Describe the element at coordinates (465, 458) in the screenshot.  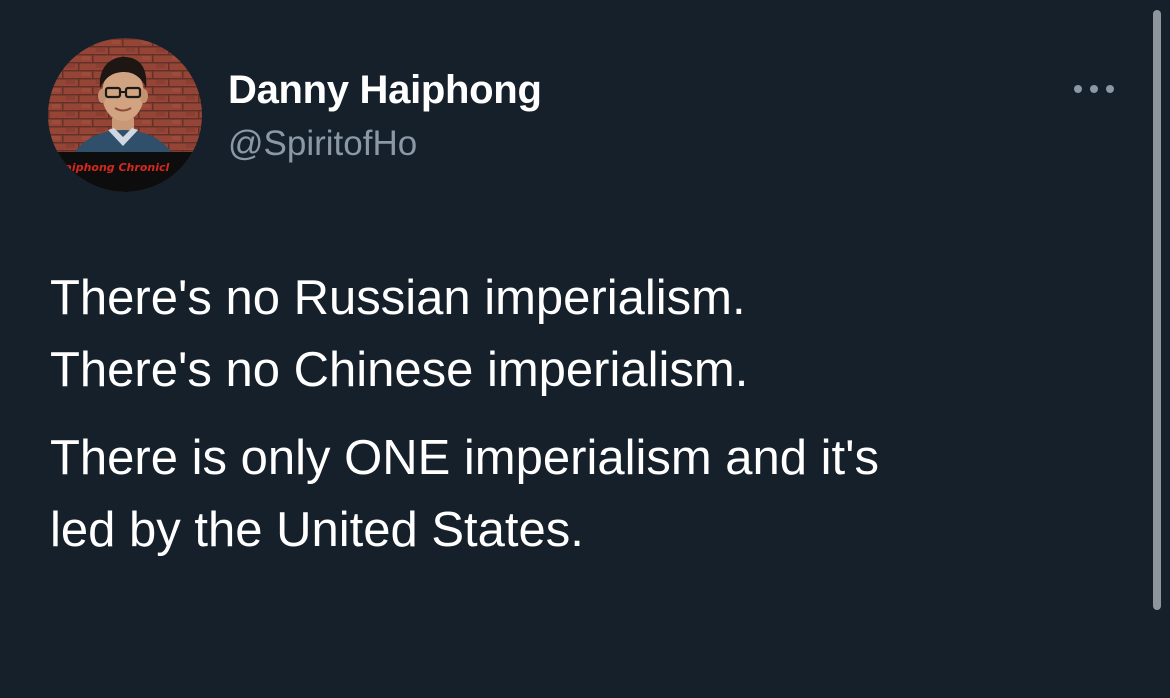
I see `tweet-text-line: There is only ONE imperialism and it's` at that location.